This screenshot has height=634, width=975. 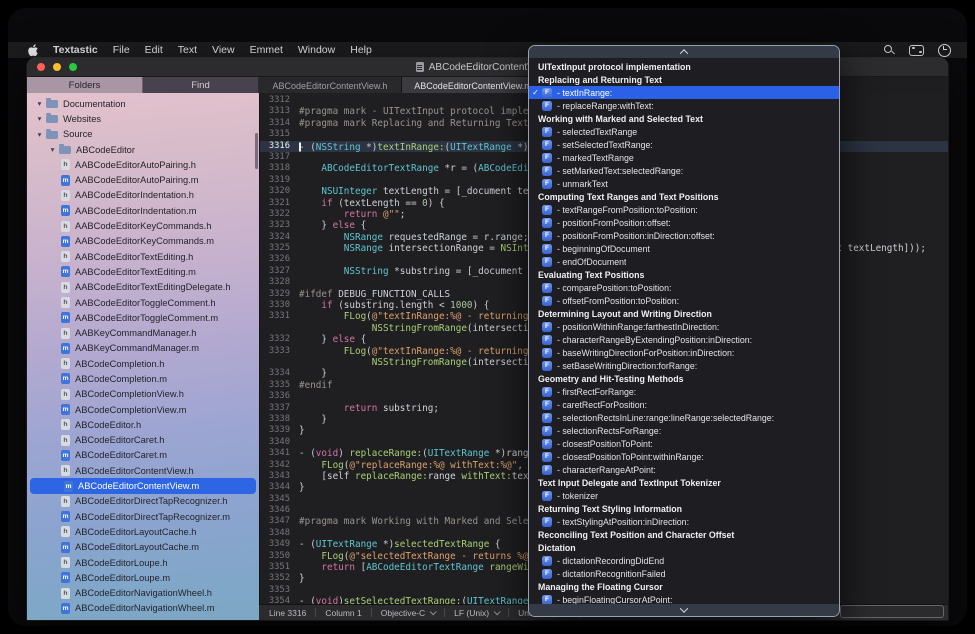 What do you see at coordinates (684, 430) in the screenshot?
I see `symbol-item-selectionrectsforrange: F - selectionRectsForRange:` at bounding box center [684, 430].